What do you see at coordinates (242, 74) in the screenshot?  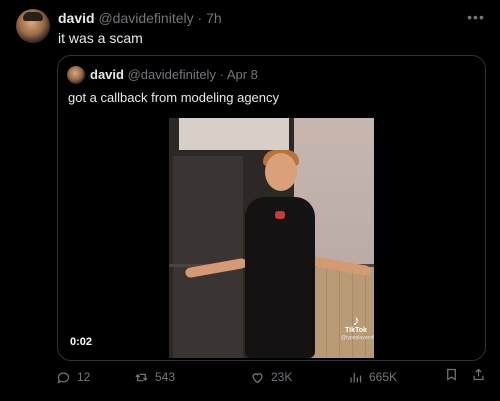 I see `quoted-tweet-date: Apr 8` at bounding box center [242, 74].